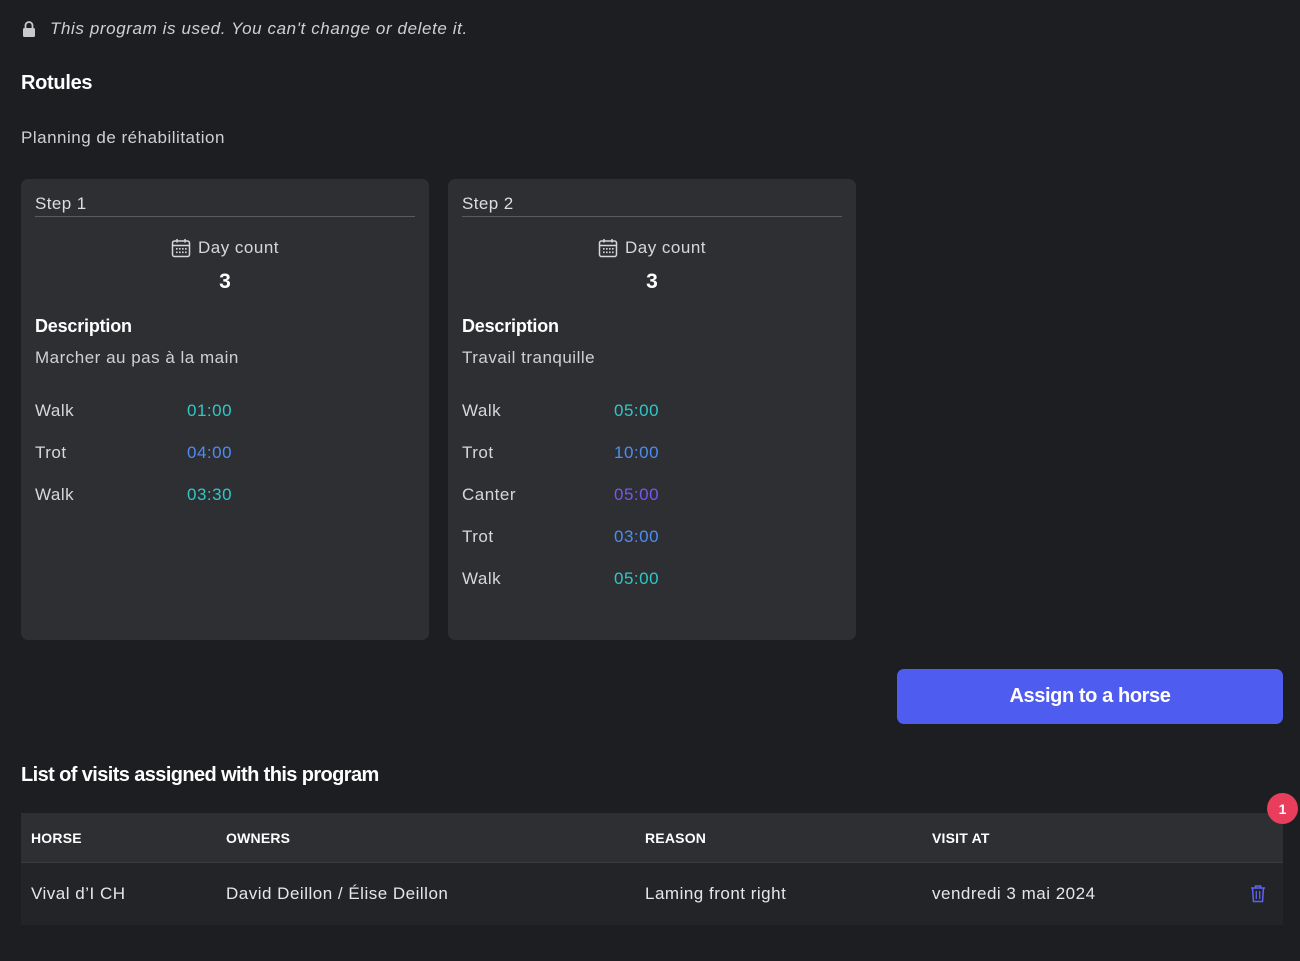  What do you see at coordinates (1282, 808) in the screenshot?
I see `visit-count-badge: 1` at bounding box center [1282, 808].